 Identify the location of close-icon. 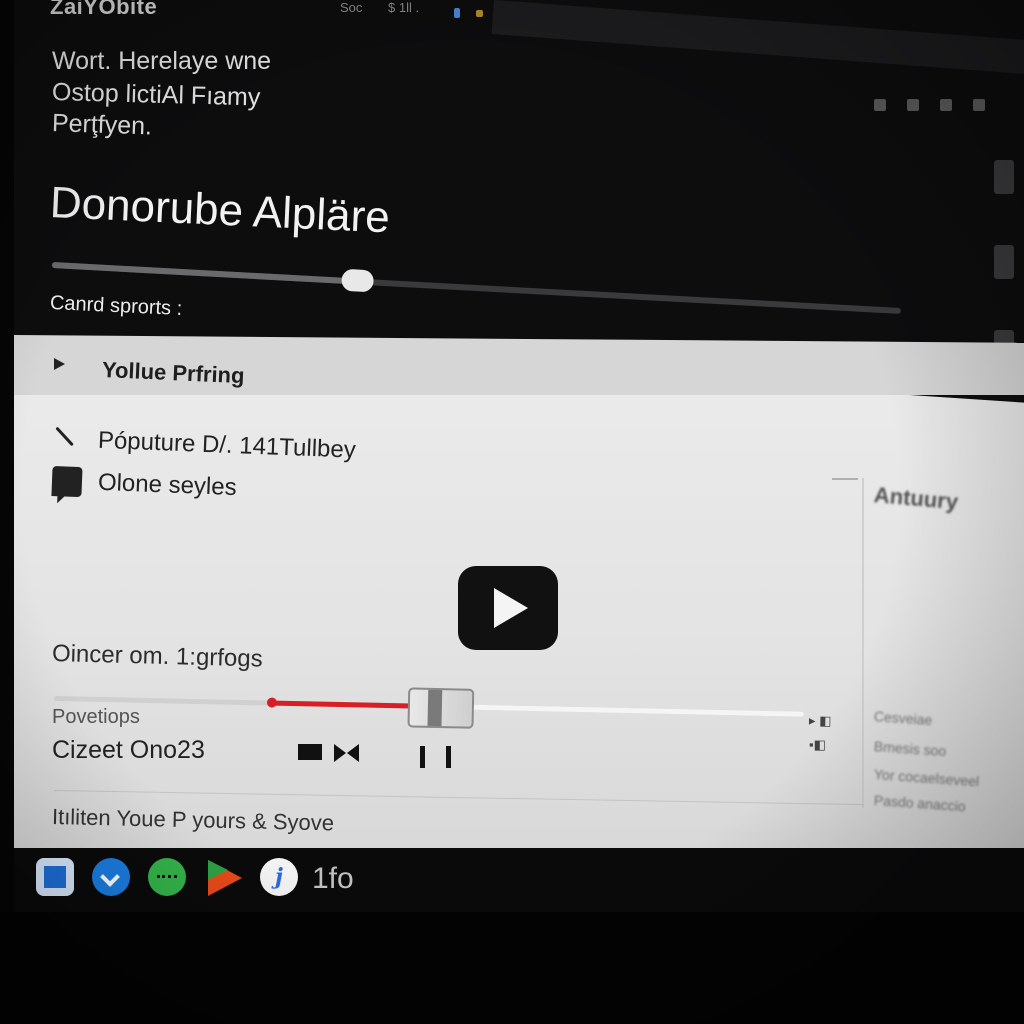
(979, 105).